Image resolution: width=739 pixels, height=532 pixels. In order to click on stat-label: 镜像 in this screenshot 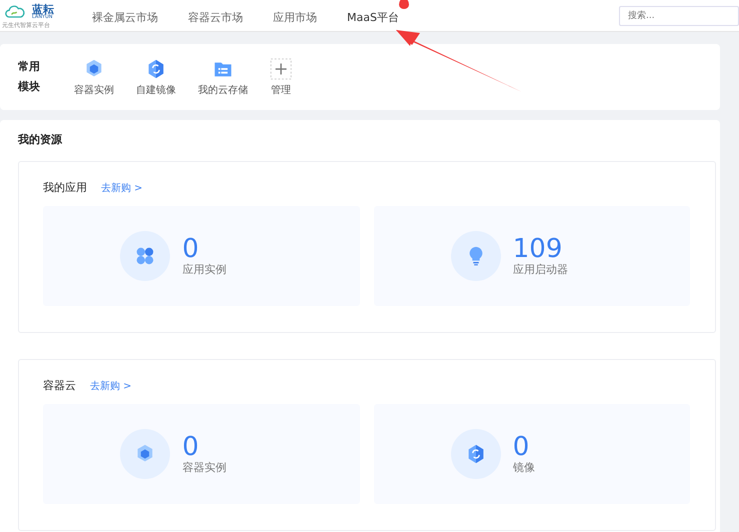, I will do `click(524, 467)`.